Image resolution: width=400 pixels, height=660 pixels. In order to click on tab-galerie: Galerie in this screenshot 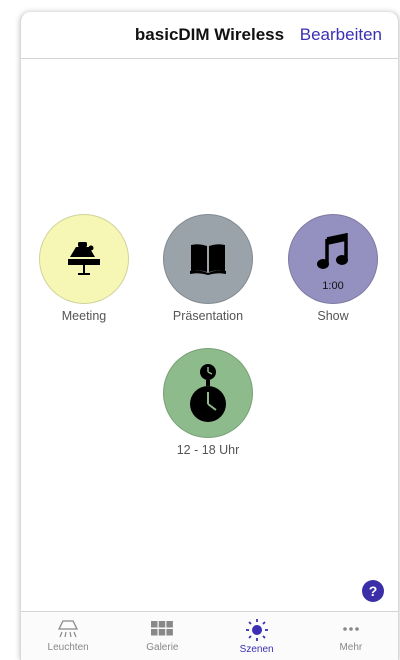, I will do `click(162, 636)`.